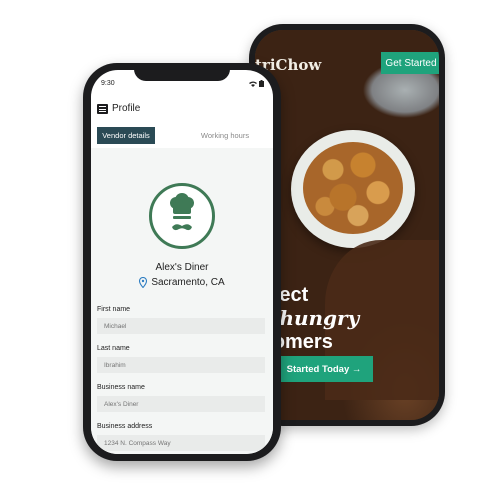 Image resolution: width=500 pixels, height=500 pixels. Describe the element at coordinates (353, 188) in the screenshot. I see `food-image` at that location.